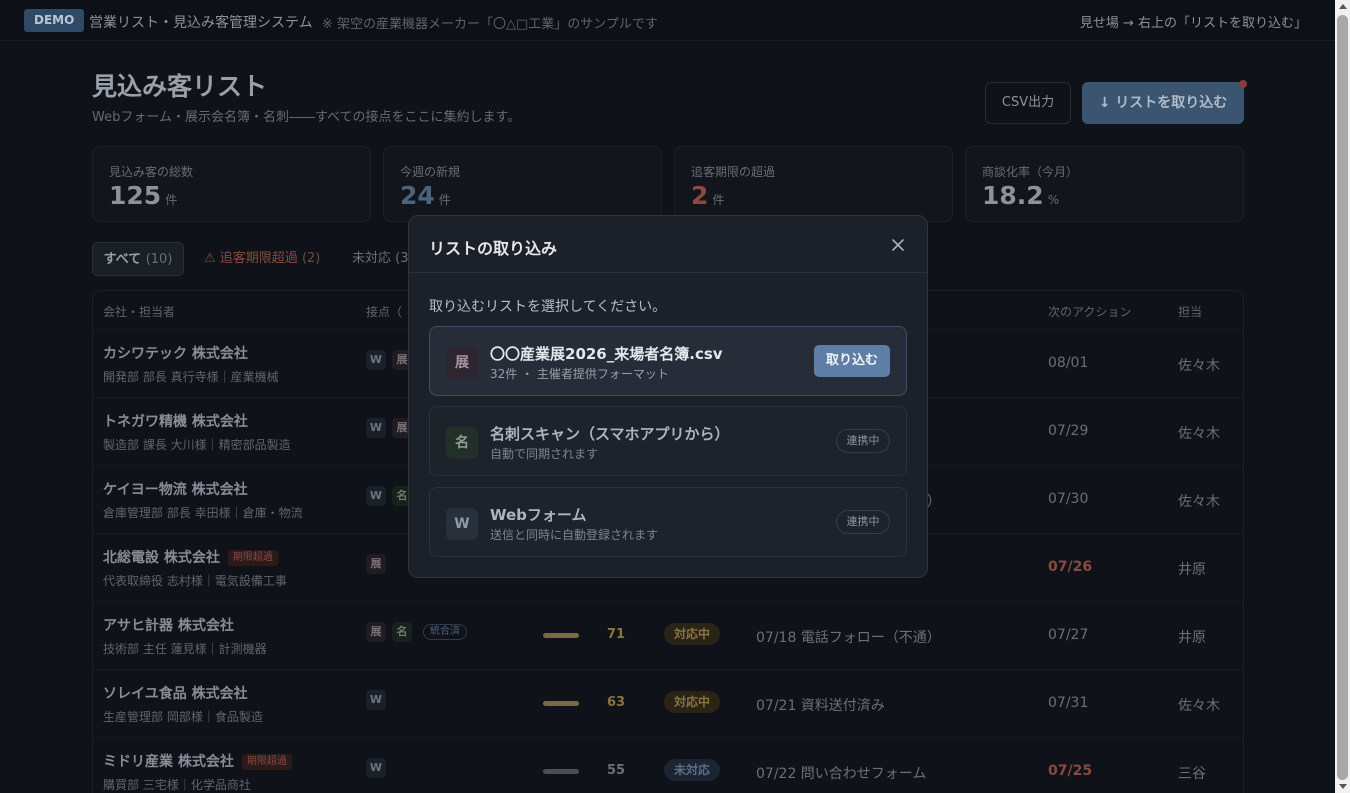  What do you see at coordinates (151, 172) in the screenshot?
I see `stat-label: 見込み客の総数` at bounding box center [151, 172].